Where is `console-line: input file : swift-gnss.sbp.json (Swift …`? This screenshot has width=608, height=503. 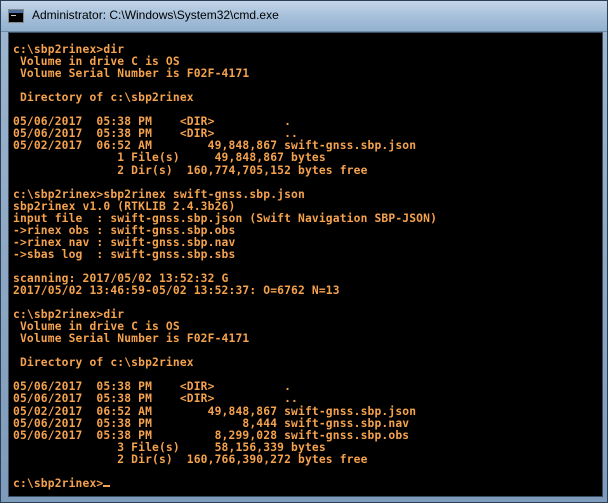 console-line: input file : swift-gnss.sbp.json (Swift … is located at coordinates (225, 218).